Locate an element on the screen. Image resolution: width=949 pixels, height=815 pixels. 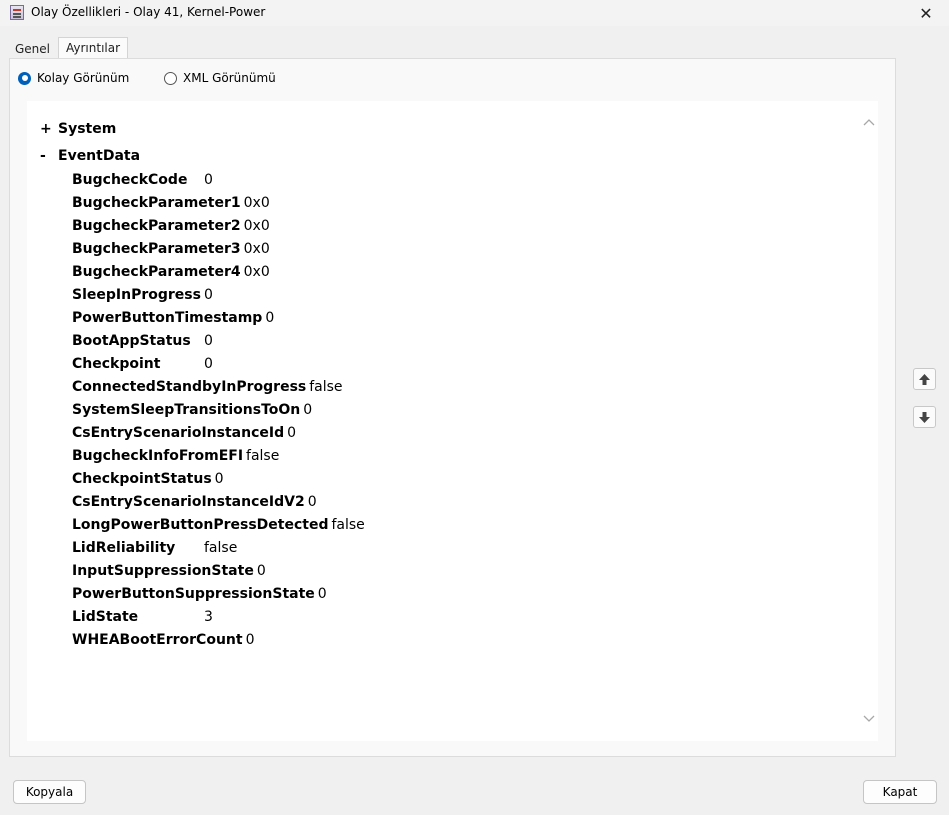
eventdata-row: BugcheckParameter1 0x0 is located at coordinates (171, 205).